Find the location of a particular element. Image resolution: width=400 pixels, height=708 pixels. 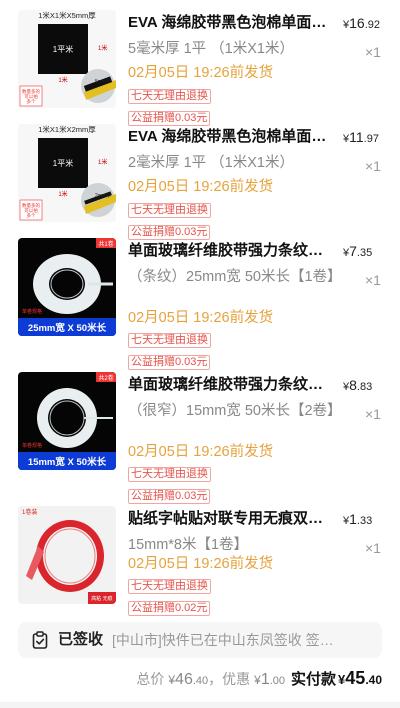

discount-currency: ¥ is located at coordinates (257, 680).